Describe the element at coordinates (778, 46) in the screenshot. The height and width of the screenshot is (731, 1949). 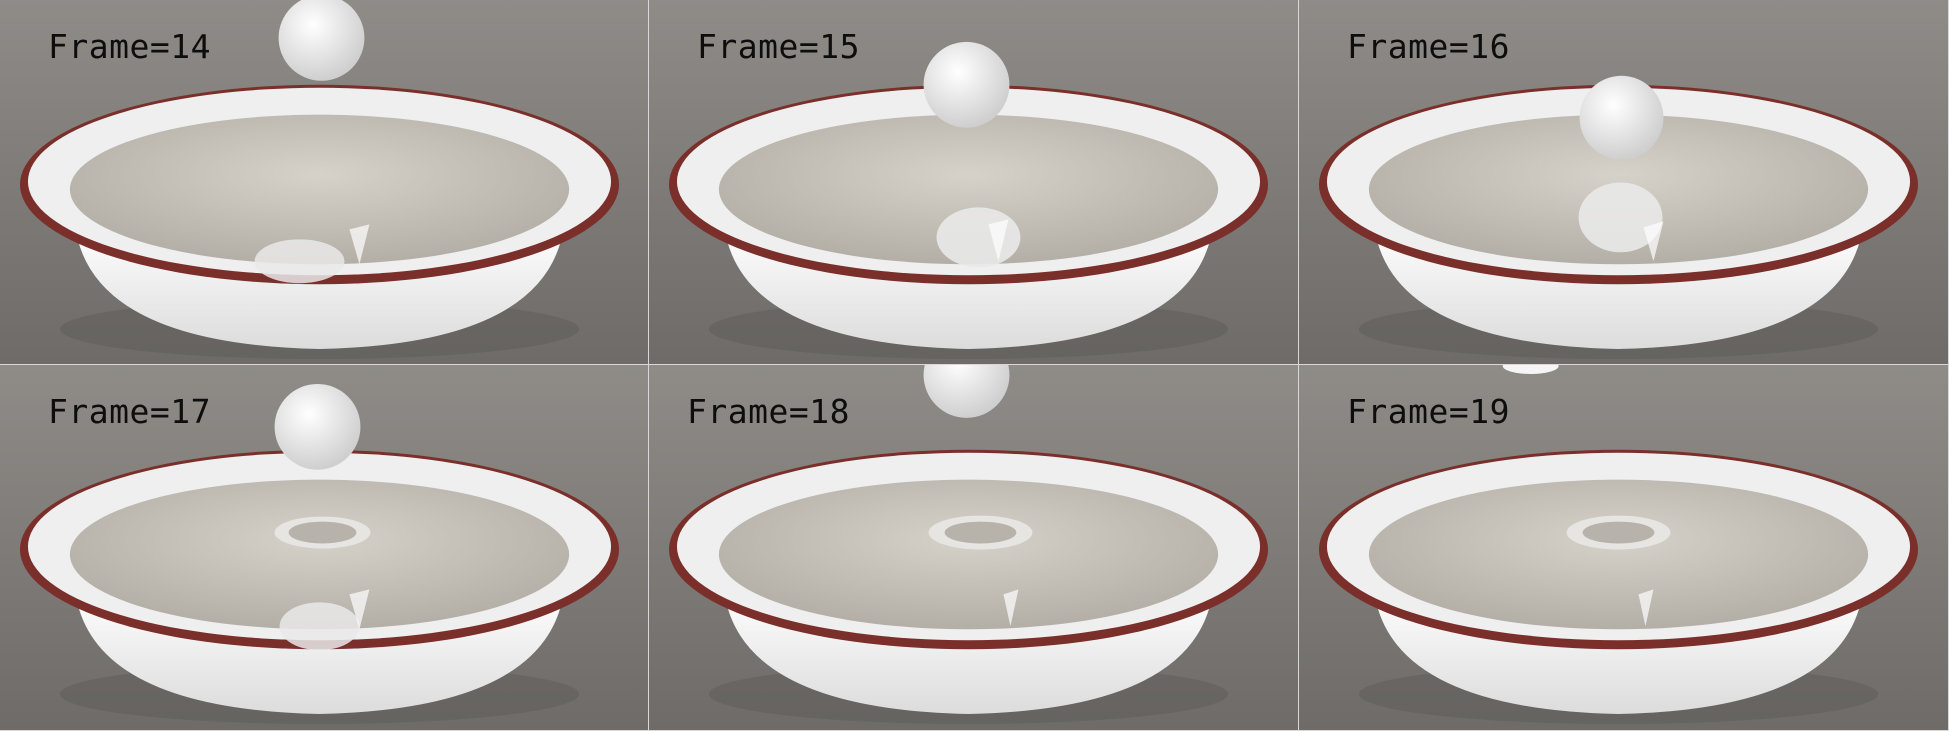
I see `frame-label: Frame=15` at that location.